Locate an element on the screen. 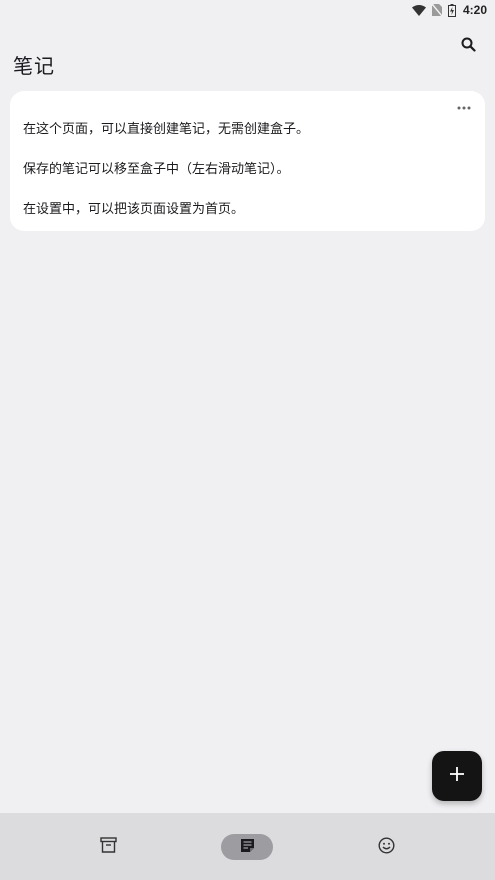  nav-item-mood is located at coordinates (386, 847).